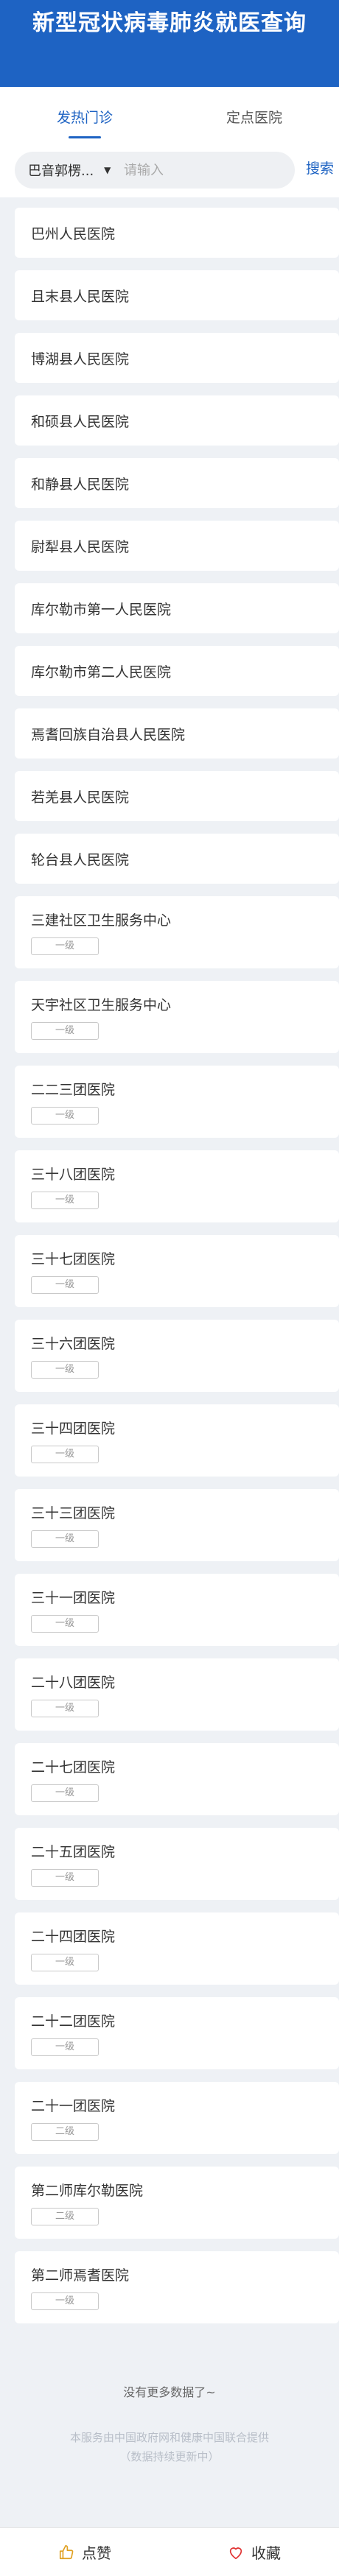 The width and height of the screenshot is (339, 2576). Describe the element at coordinates (254, 116) in the screenshot. I see `tab-designated-hospital: 定点医院` at that location.